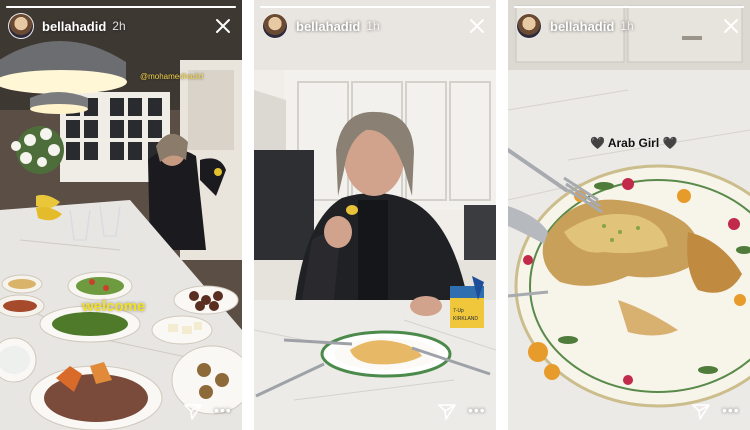 The height and width of the screenshot is (430, 750). Describe the element at coordinates (328, 26) in the screenshot. I see `story-2-username: bellahadid` at that location.